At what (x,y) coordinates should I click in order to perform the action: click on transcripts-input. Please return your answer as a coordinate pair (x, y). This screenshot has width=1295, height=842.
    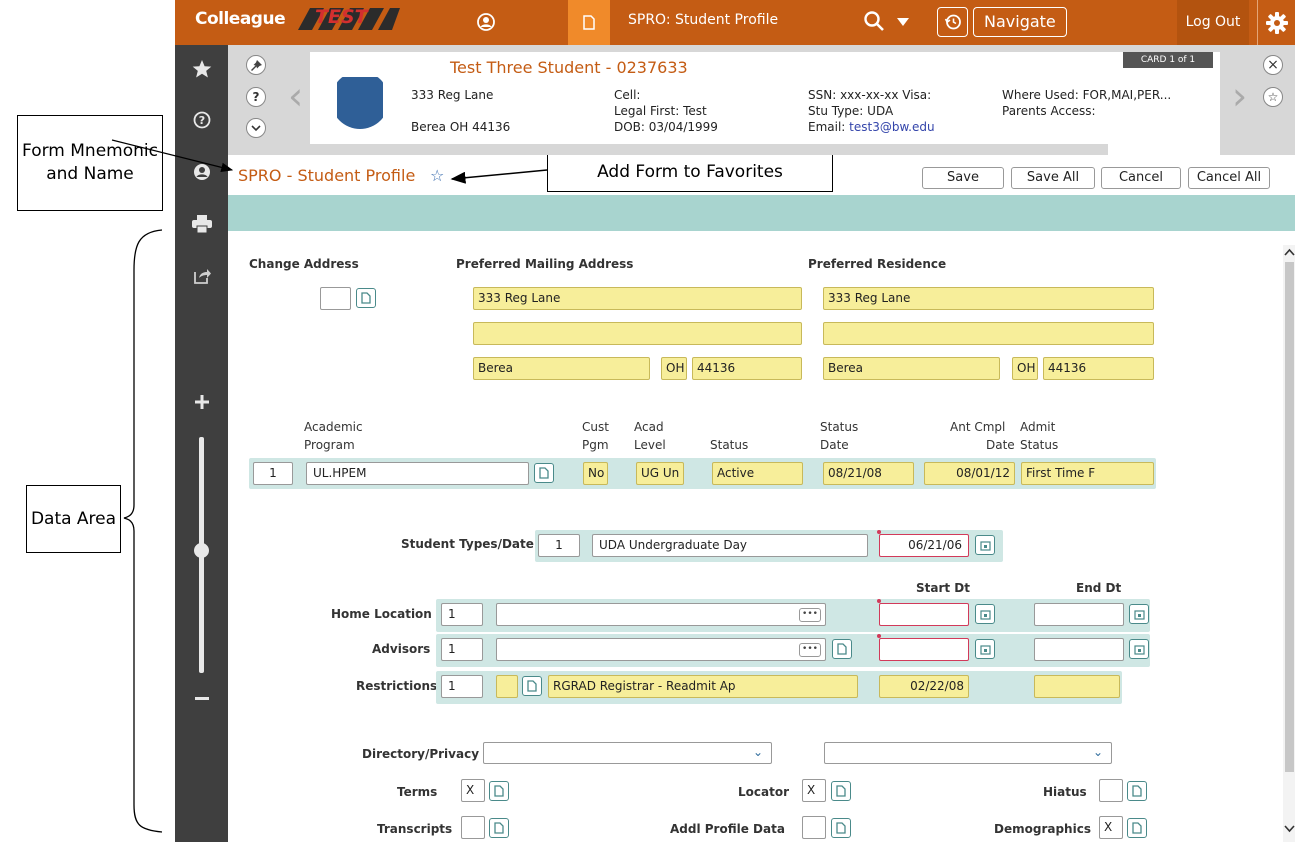
    Looking at the image, I should click on (473, 827).